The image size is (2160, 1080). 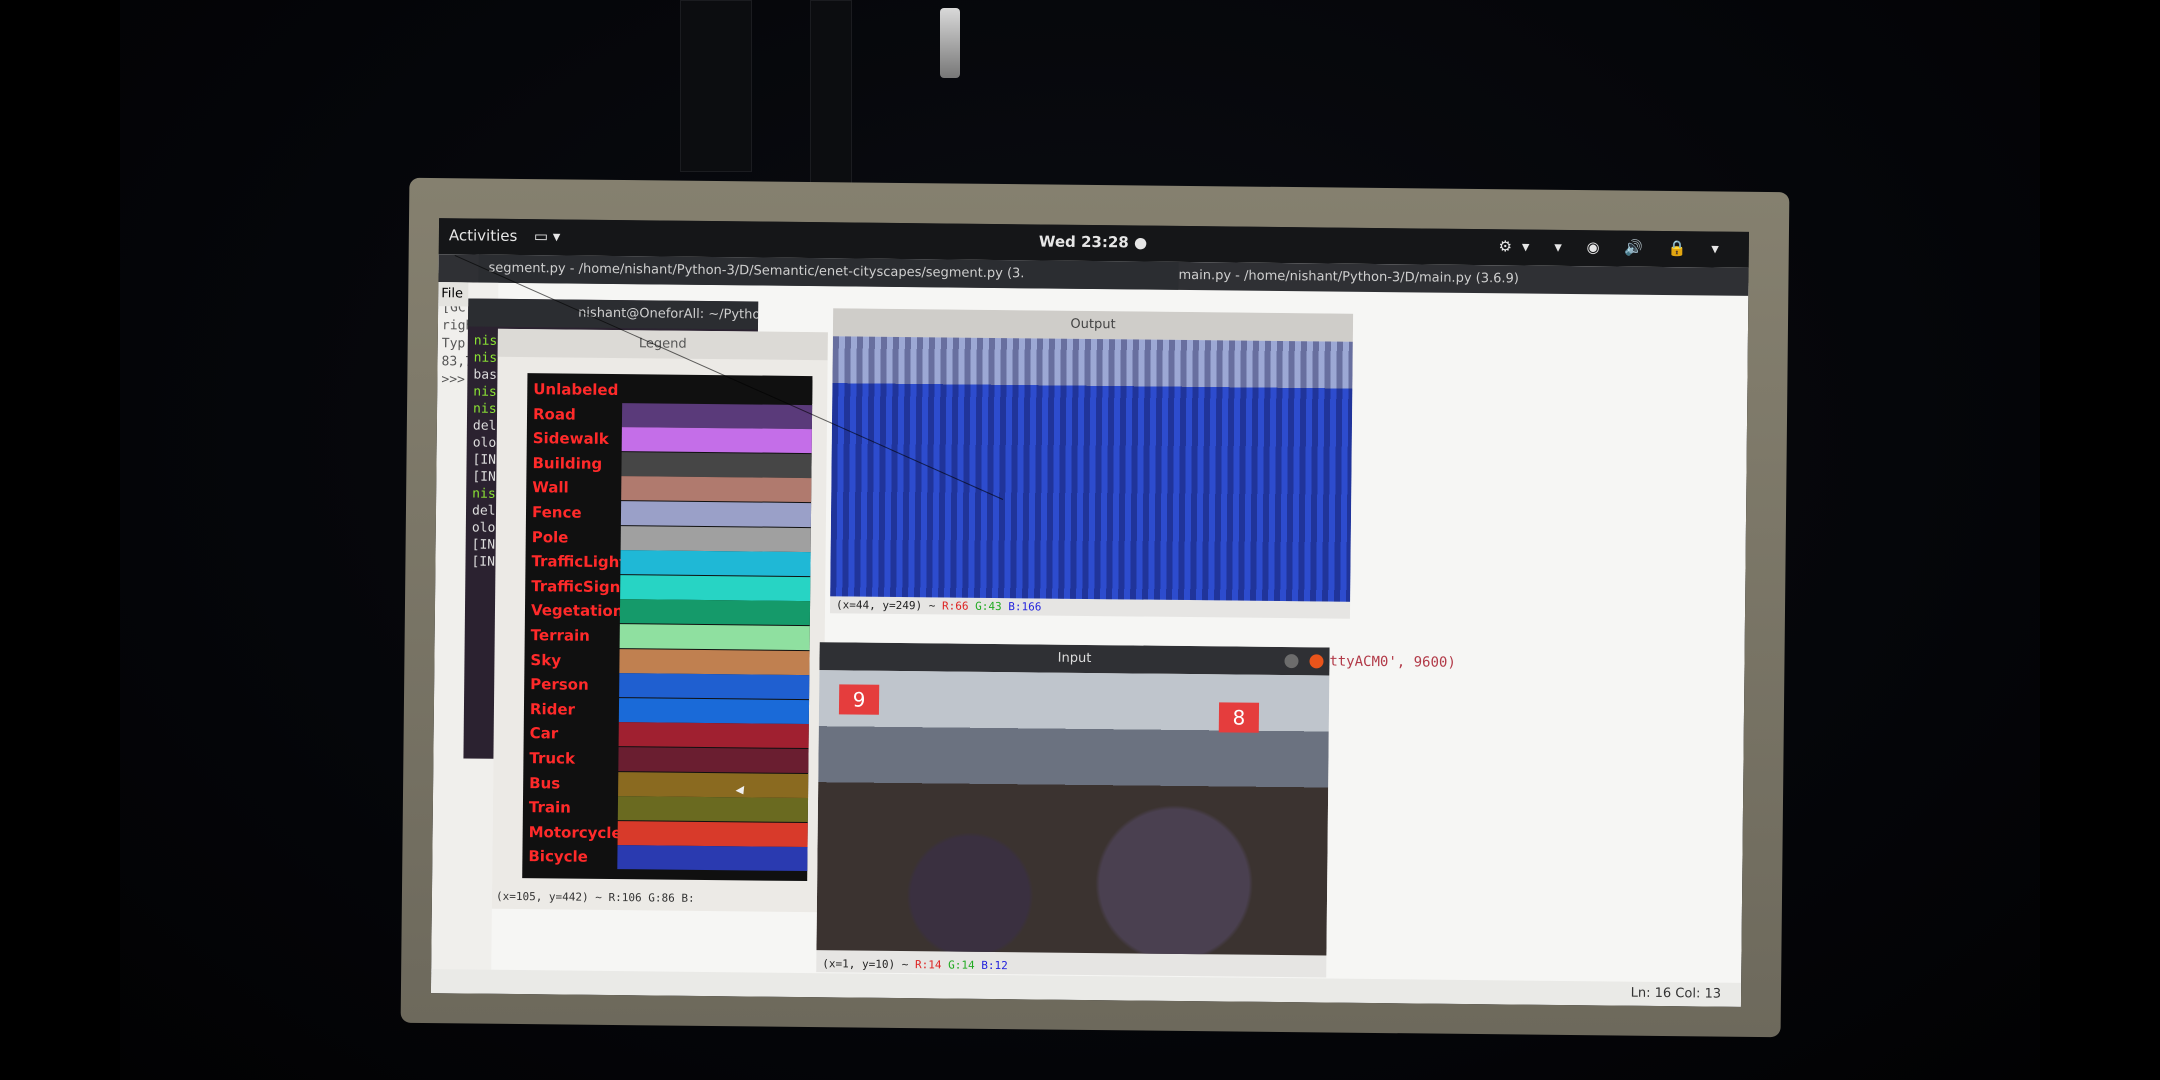 I want to click on minimize-button, so click(x=1291, y=661).